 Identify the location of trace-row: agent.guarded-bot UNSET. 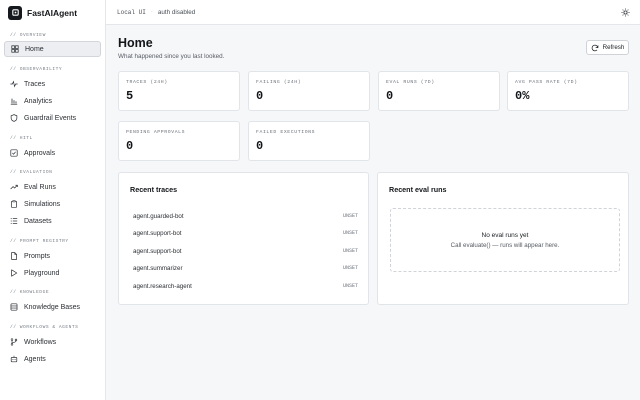
(245, 216).